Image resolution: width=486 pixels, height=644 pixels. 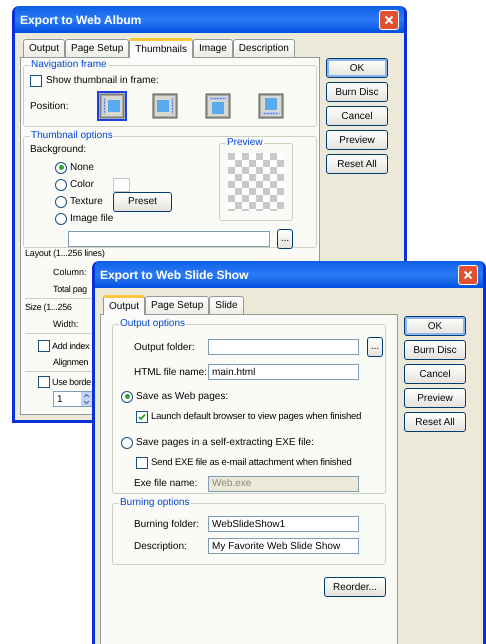 I want to click on group-legend: Burning options, so click(x=154, y=503).